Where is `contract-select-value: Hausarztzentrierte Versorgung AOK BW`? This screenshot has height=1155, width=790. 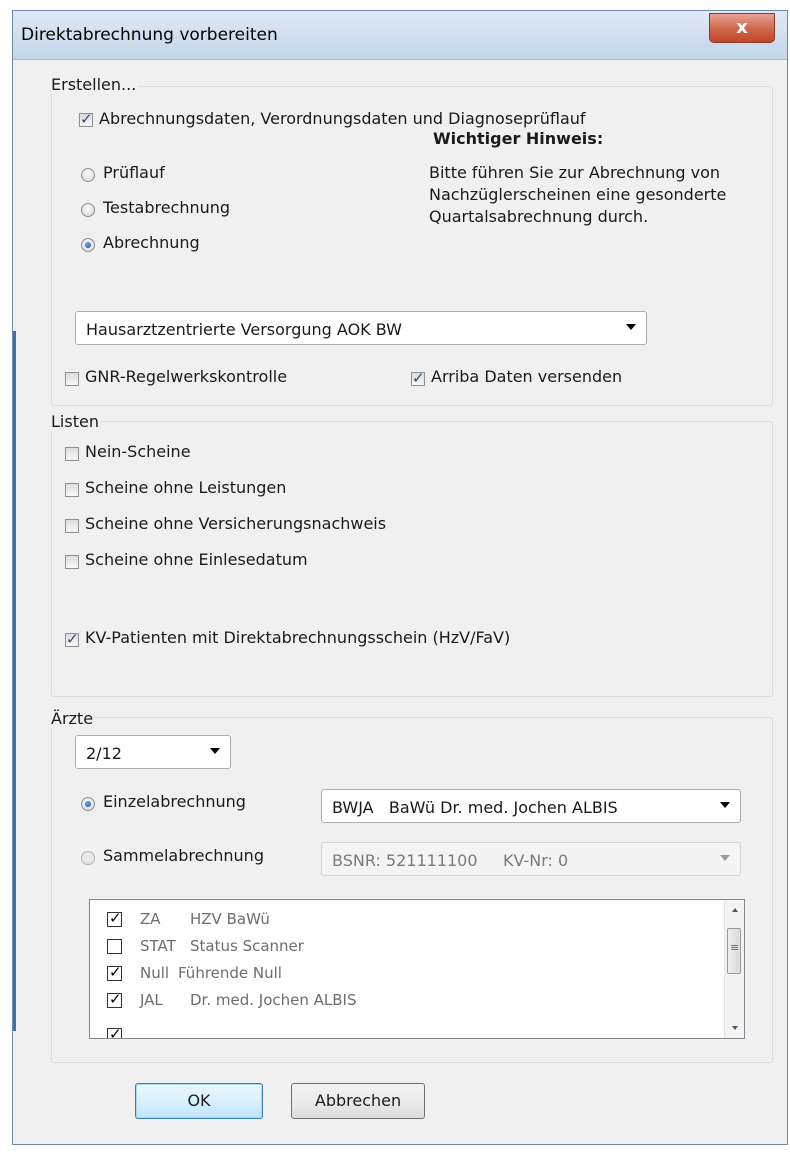
contract-select-value: Hausarztzentrierte Versorgung AOK BW is located at coordinates (244, 329).